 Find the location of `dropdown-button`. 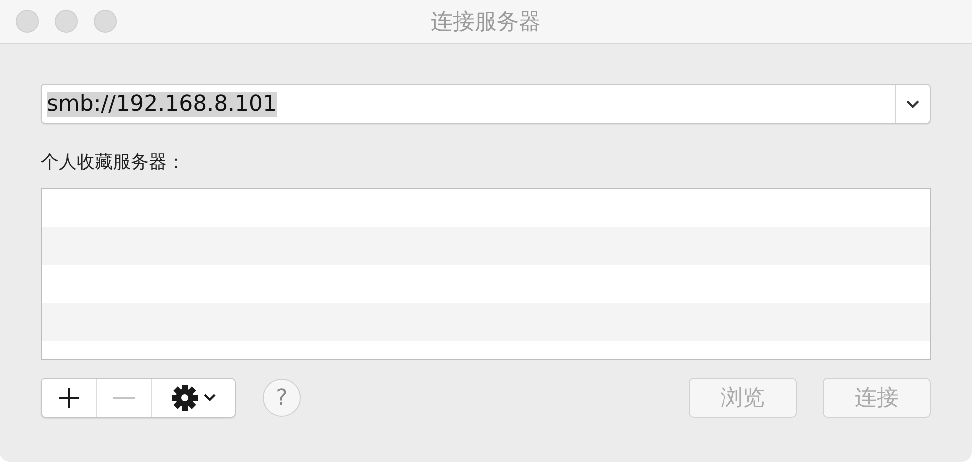

dropdown-button is located at coordinates (913, 104).